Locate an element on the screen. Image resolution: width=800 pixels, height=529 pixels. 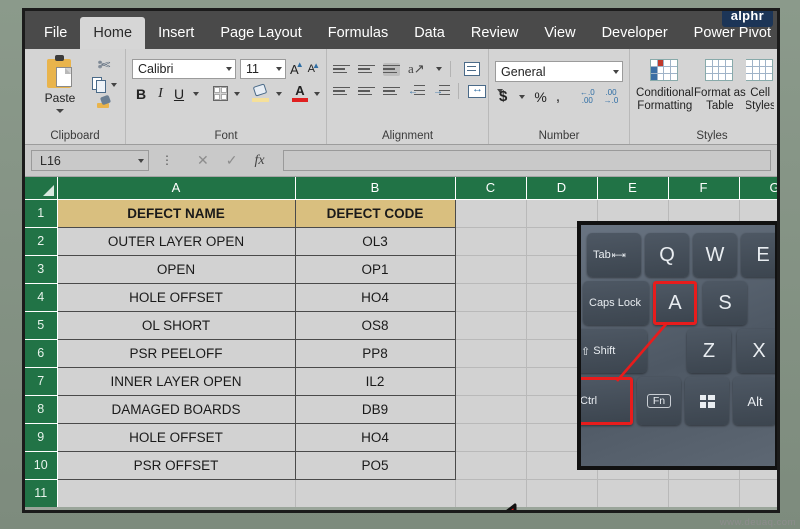
column-header-e: E is located at coordinates (633, 188).